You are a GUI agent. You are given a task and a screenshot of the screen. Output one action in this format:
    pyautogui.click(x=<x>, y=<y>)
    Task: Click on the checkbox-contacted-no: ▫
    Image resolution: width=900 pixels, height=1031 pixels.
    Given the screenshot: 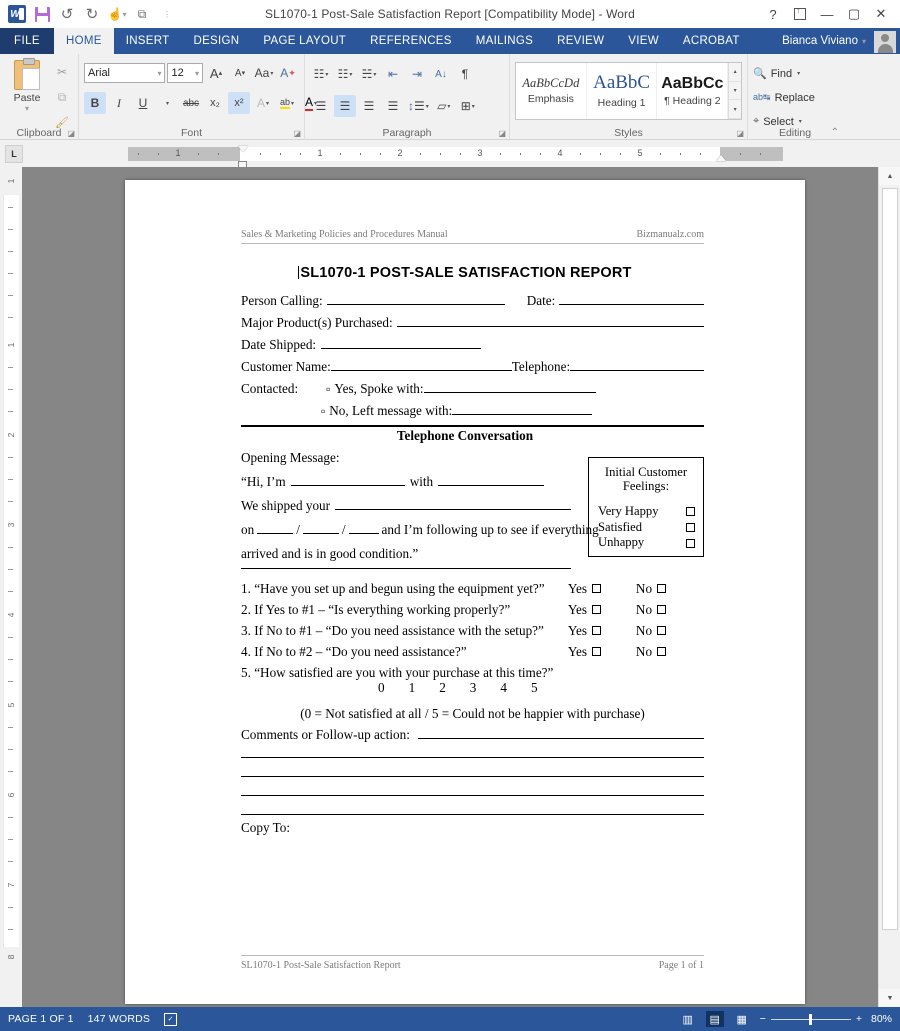 What is the action you would take?
    pyautogui.click(x=323, y=411)
    